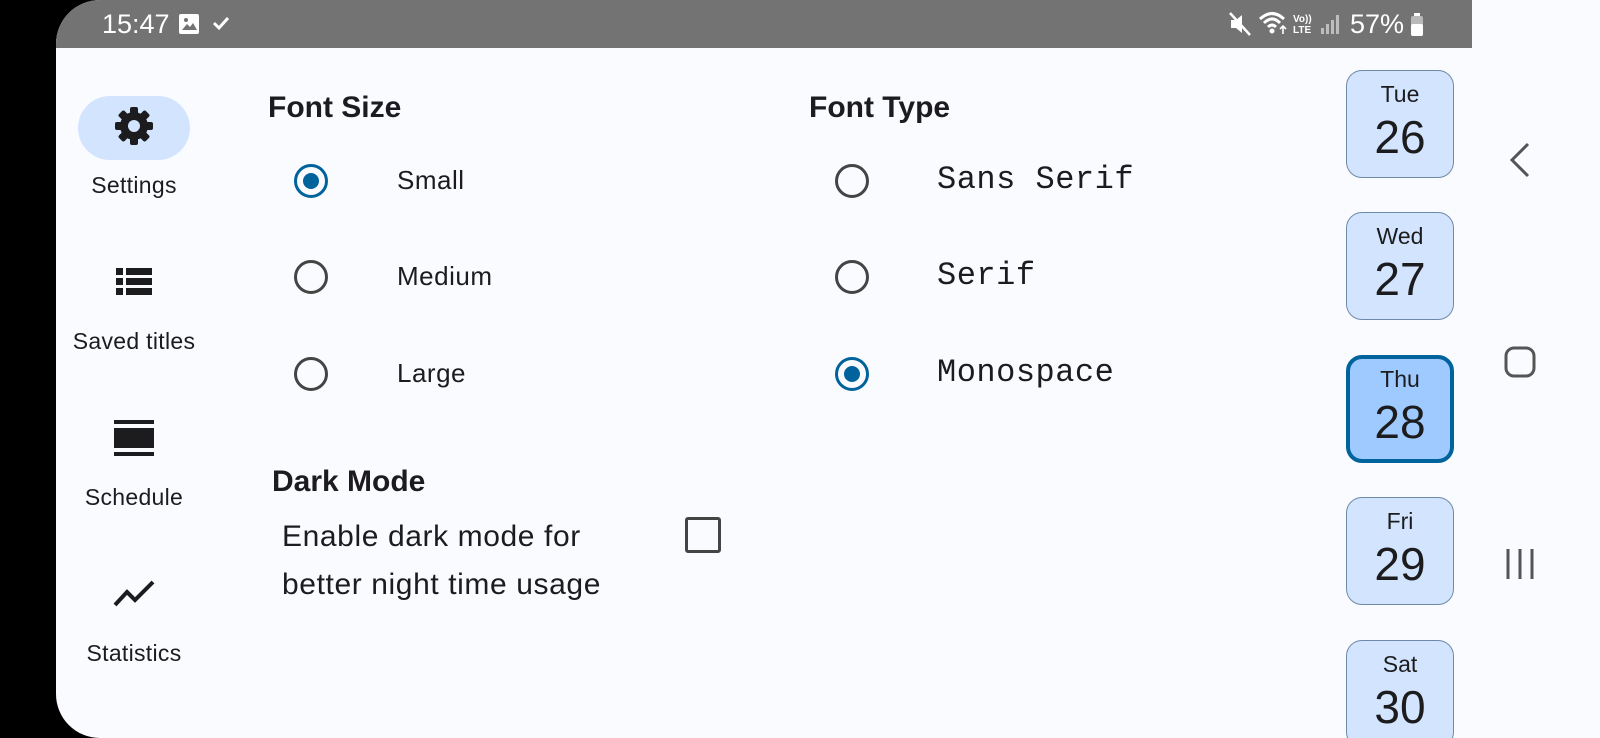 The height and width of the screenshot is (738, 1600). I want to click on day-card-wed: Wed 27, so click(1400, 266).